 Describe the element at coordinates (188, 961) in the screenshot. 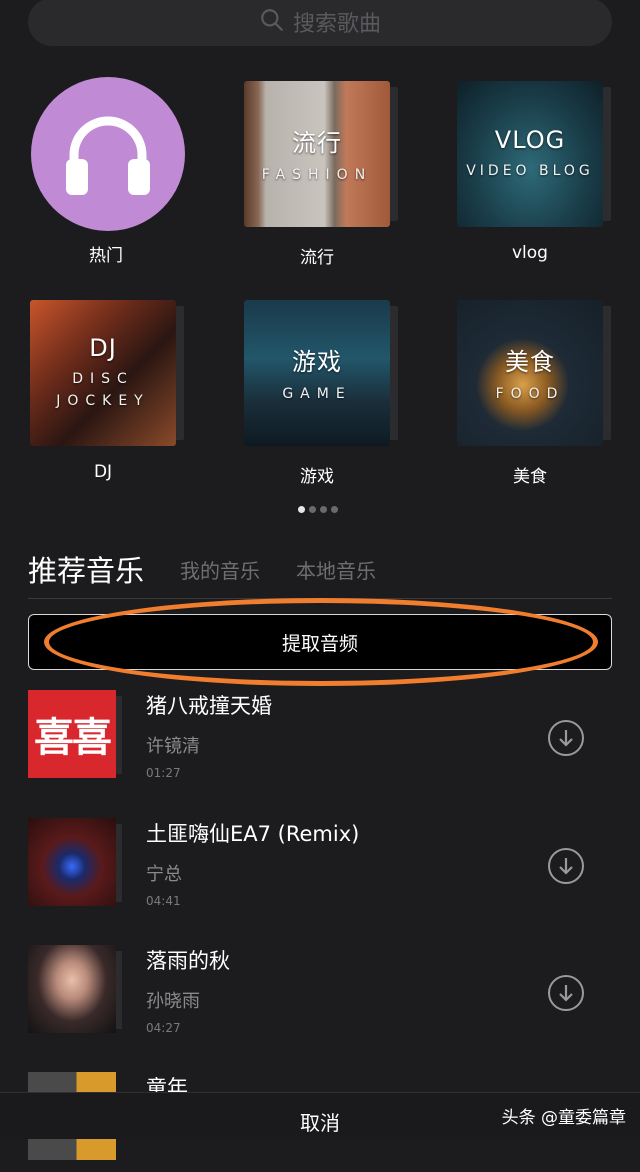

I see `song-title: 落雨的秋` at that location.